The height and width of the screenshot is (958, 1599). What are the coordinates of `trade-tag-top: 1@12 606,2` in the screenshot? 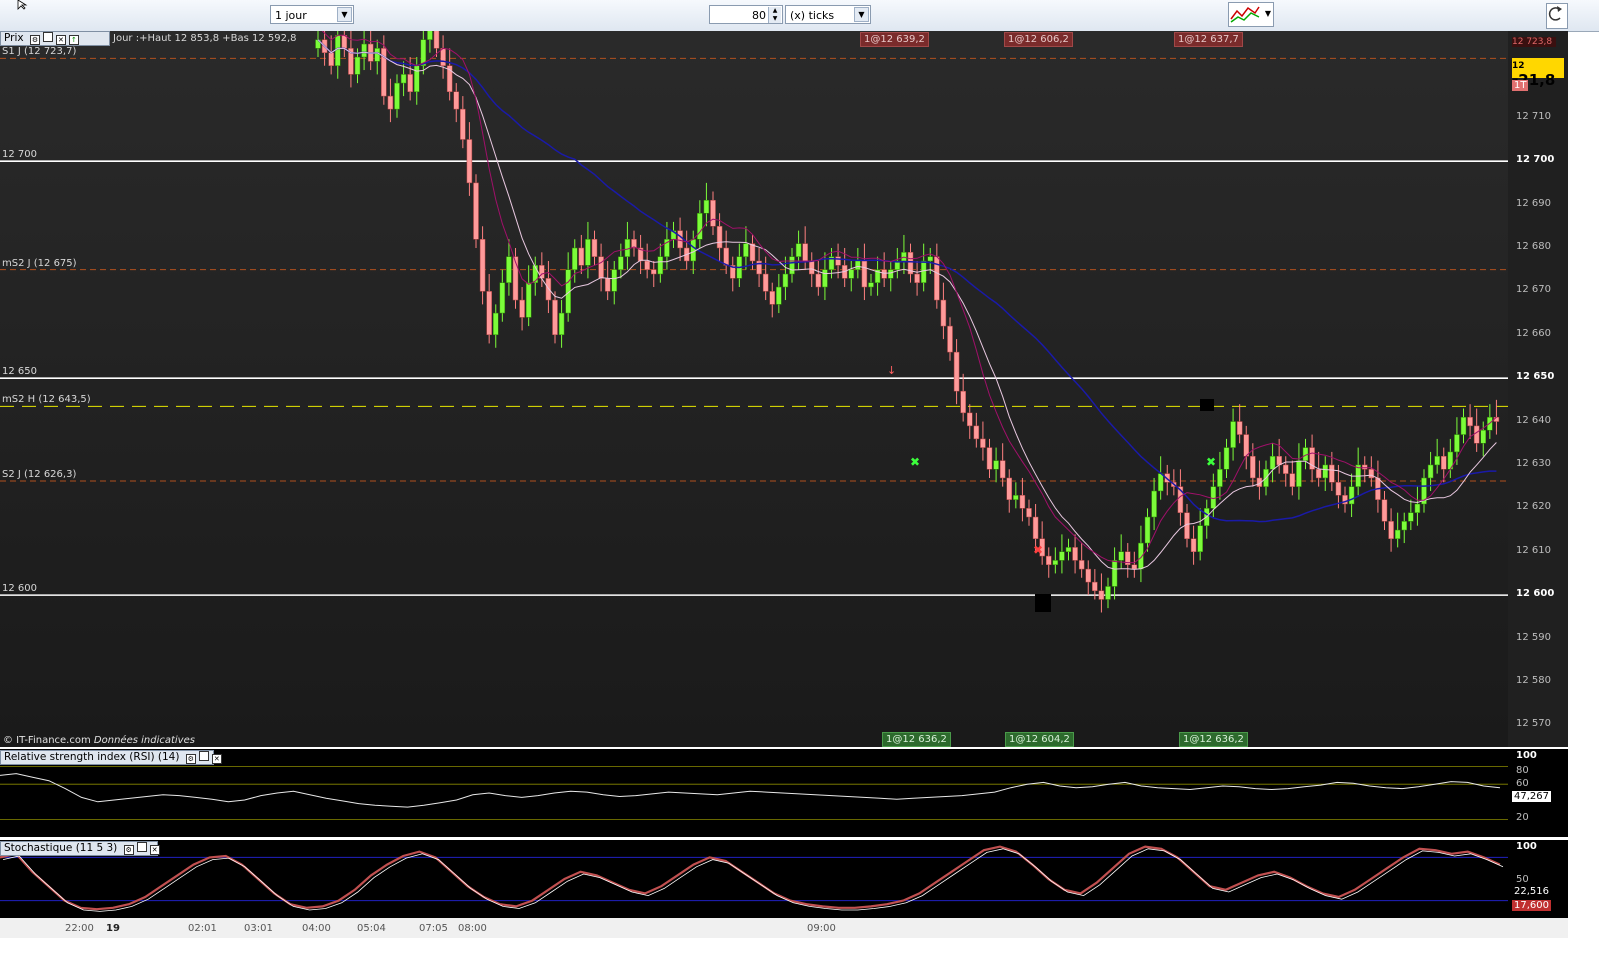 It's located at (1038, 39).